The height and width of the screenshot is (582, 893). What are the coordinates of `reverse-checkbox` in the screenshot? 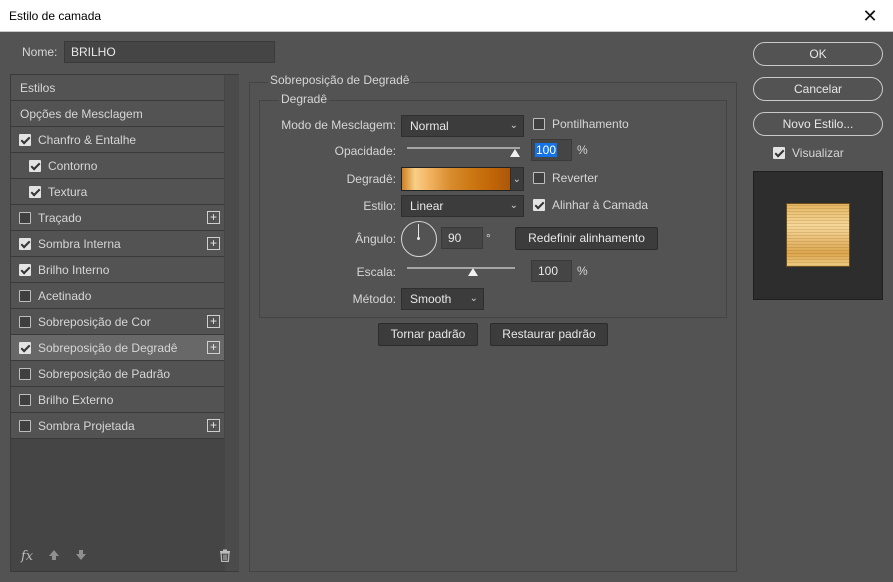 It's located at (539, 178).